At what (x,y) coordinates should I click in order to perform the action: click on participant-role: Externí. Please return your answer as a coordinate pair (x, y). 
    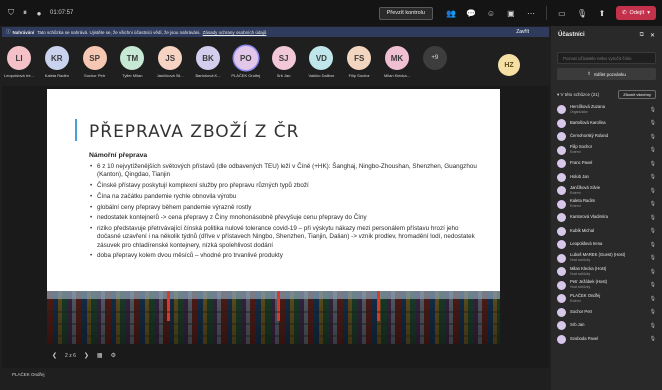
    Looking at the image, I should click on (575, 206).